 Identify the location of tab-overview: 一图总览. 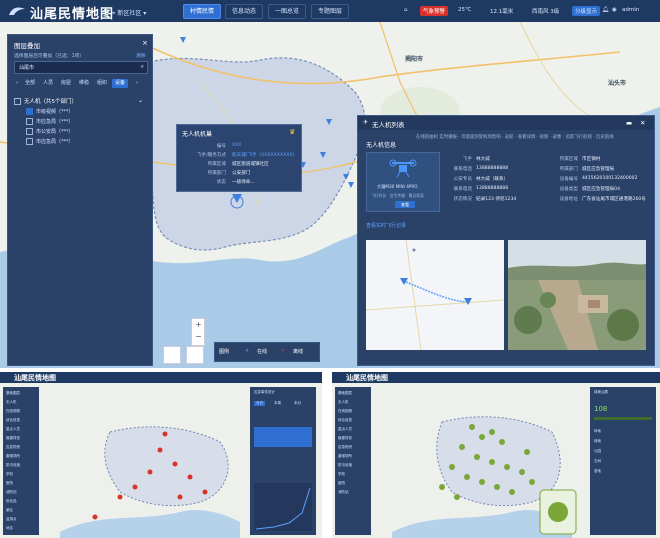
(287, 11).